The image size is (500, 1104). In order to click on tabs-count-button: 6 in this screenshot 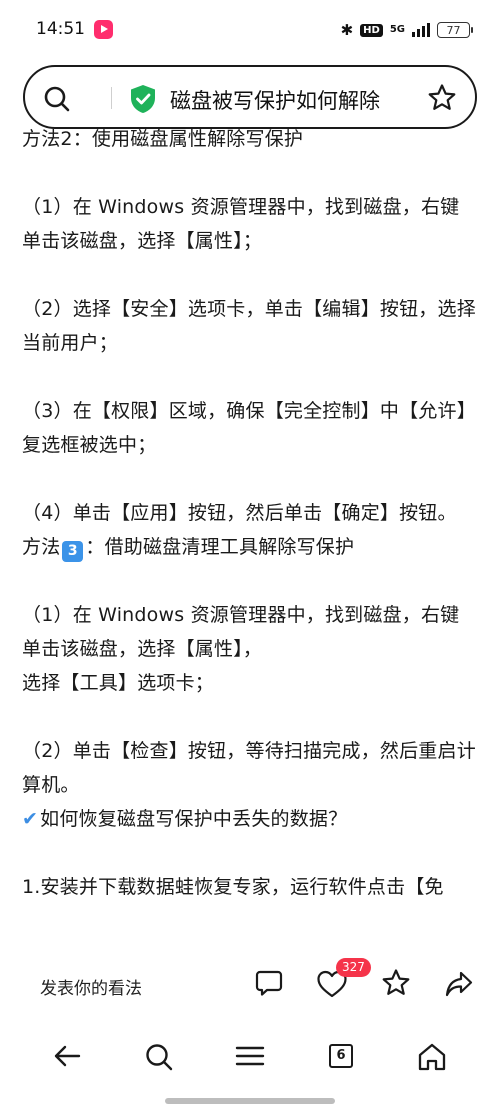, I will do `click(341, 1056)`.